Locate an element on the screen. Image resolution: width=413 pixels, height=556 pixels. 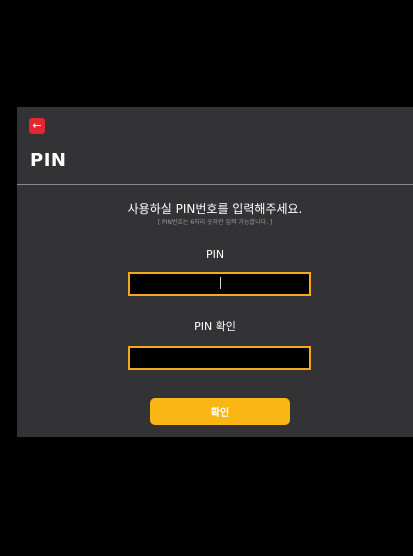
pin-label: PIN is located at coordinates (215, 254).